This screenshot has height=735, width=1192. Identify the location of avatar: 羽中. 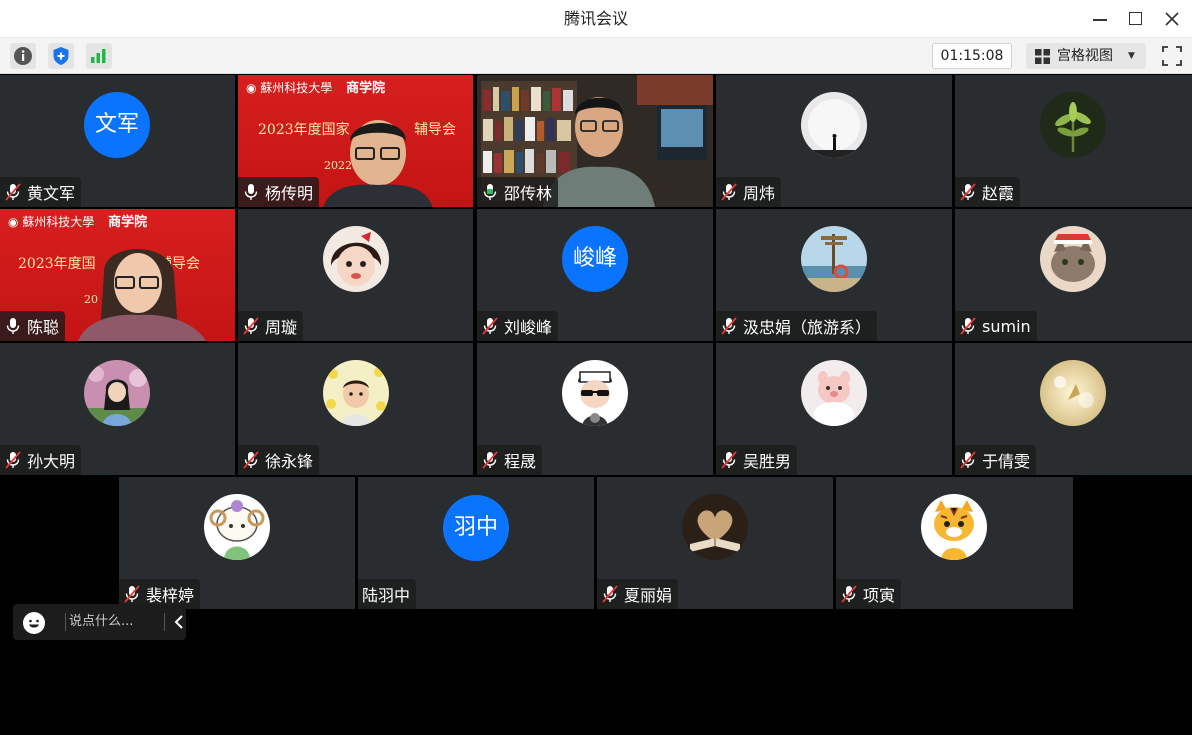
(476, 528).